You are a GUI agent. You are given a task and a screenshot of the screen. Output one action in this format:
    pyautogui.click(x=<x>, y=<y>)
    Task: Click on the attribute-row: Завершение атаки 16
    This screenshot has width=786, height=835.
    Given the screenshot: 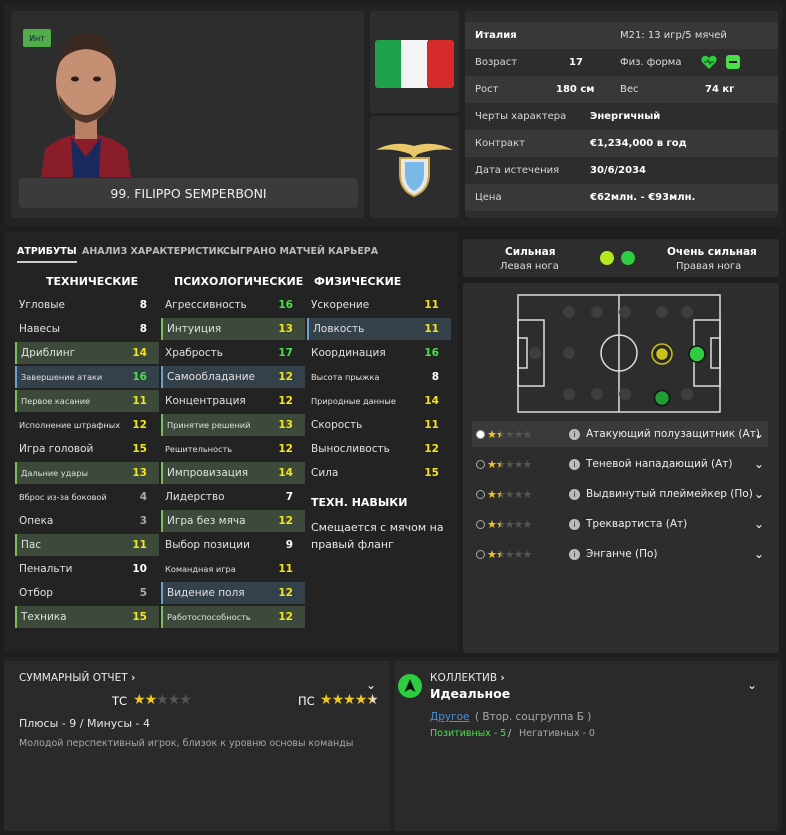 What is the action you would take?
    pyautogui.click(x=87, y=377)
    